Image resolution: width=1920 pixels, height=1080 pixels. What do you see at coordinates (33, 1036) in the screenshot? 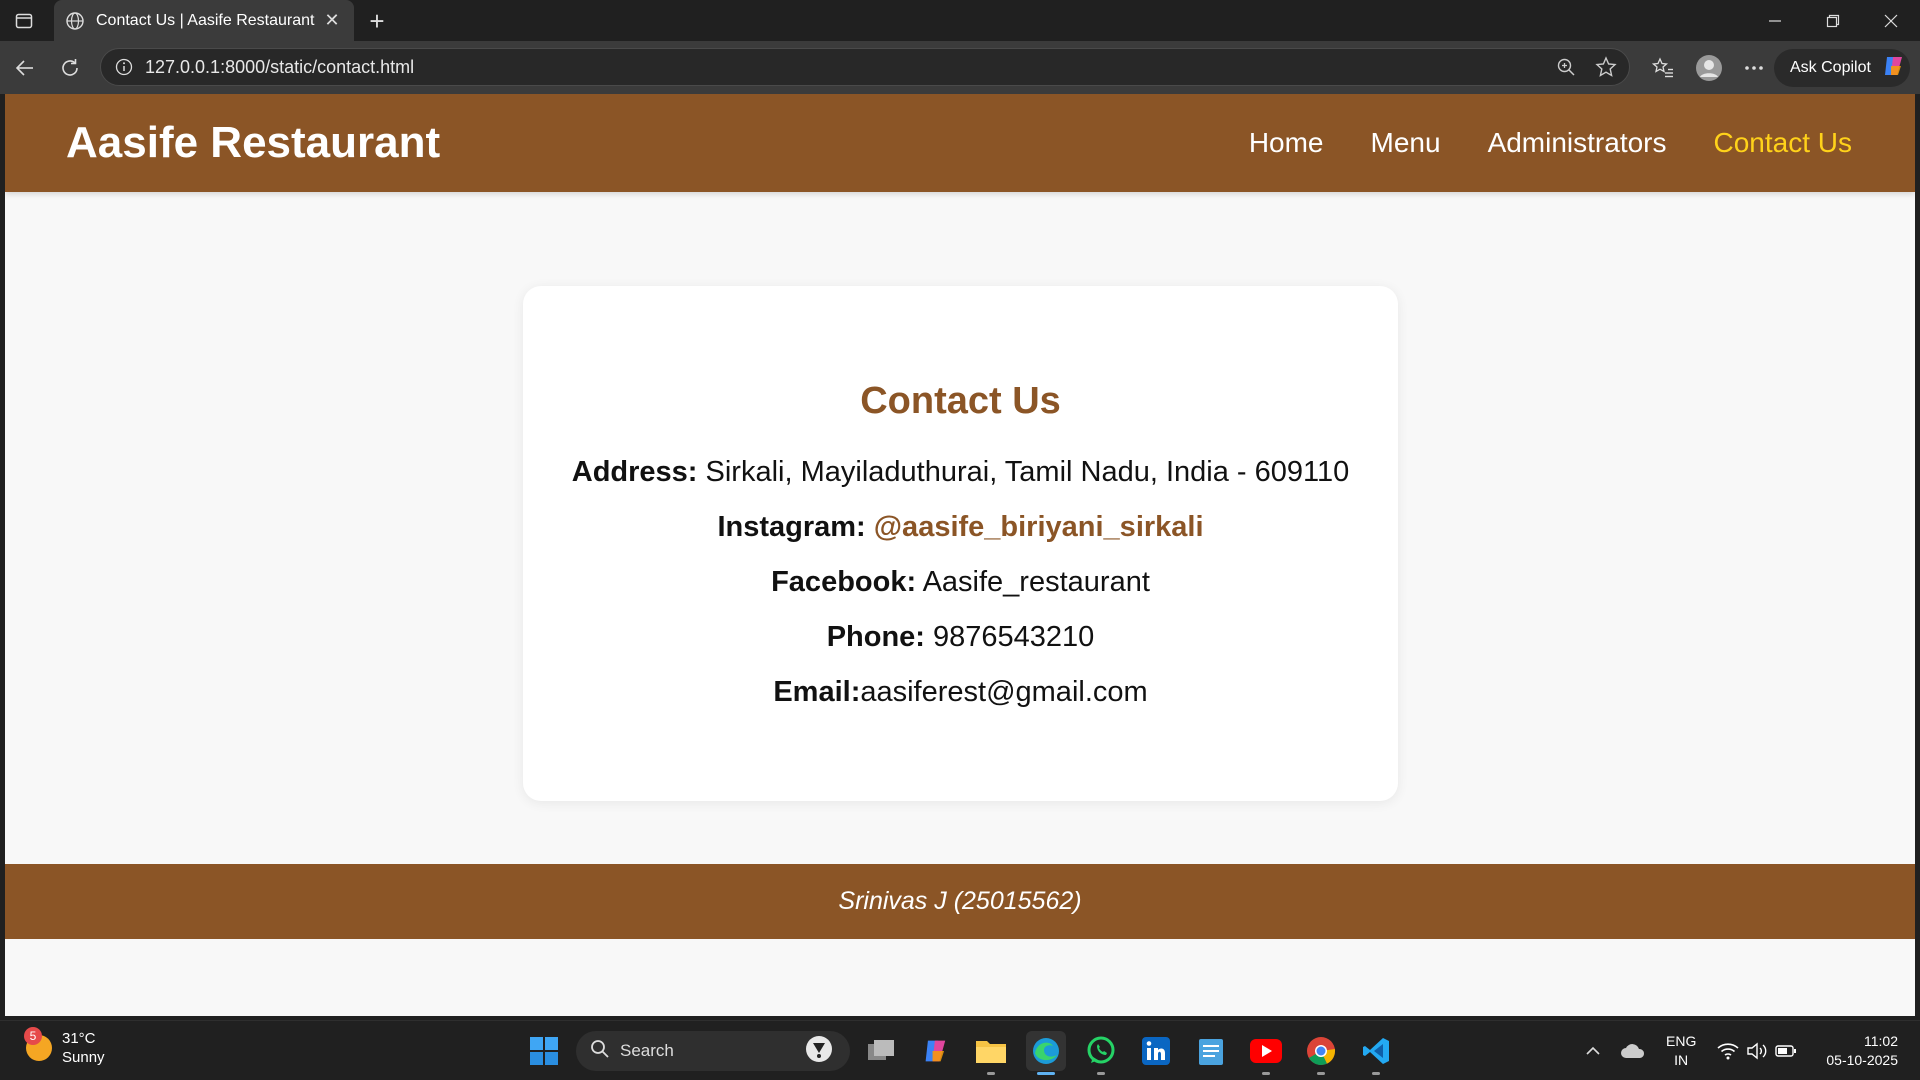
I see `weather-badge: 5` at bounding box center [33, 1036].